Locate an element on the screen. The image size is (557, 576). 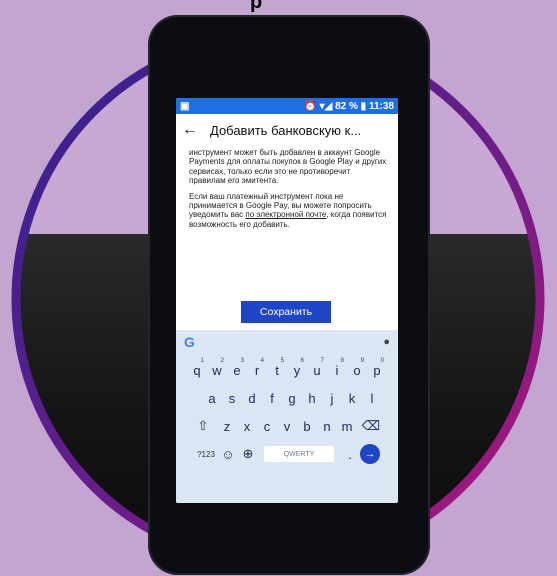
key-i: i8 is located at coordinates (337, 370).